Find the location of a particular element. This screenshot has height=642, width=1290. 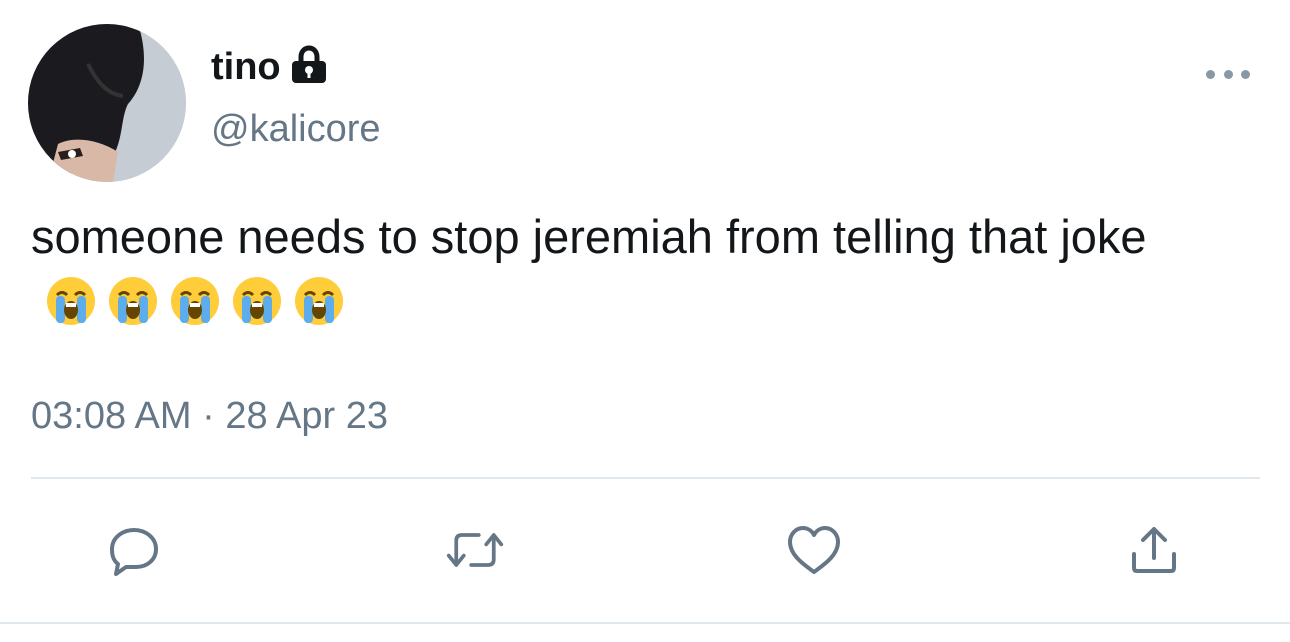

retweet-icon is located at coordinates (475, 550).